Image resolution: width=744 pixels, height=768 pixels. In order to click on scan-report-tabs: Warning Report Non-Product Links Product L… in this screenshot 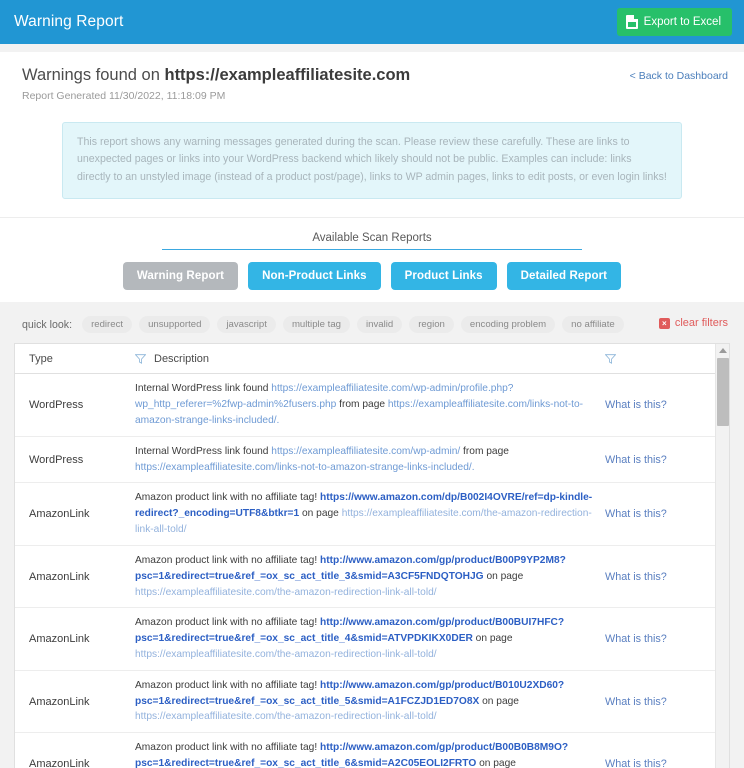, I will do `click(372, 276)`.